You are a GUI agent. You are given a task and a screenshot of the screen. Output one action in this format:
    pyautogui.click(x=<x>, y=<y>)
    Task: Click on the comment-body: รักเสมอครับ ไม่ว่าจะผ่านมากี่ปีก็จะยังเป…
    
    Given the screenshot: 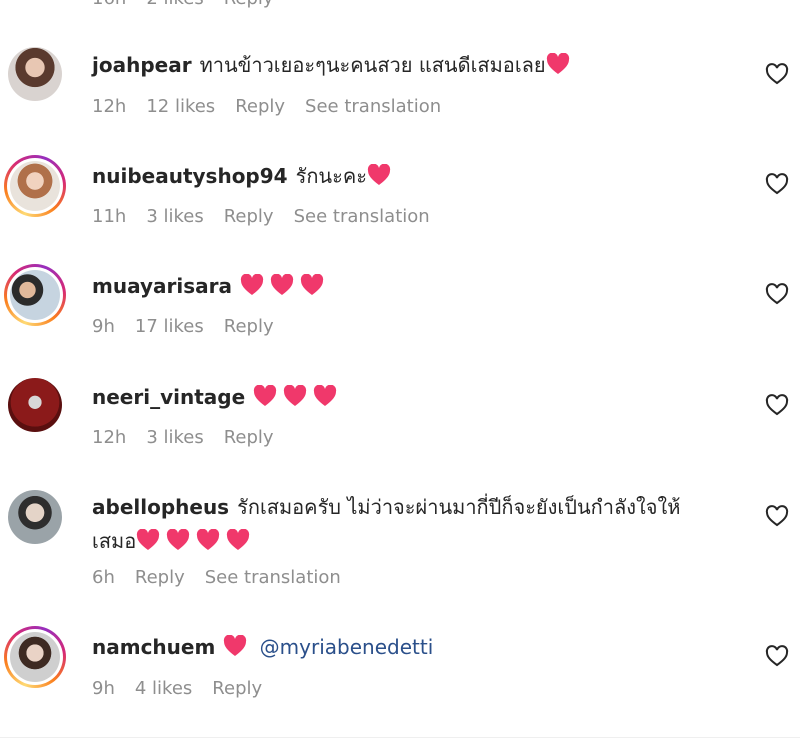 What is the action you would take?
    pyautogui.click(x=459, y=507)
    